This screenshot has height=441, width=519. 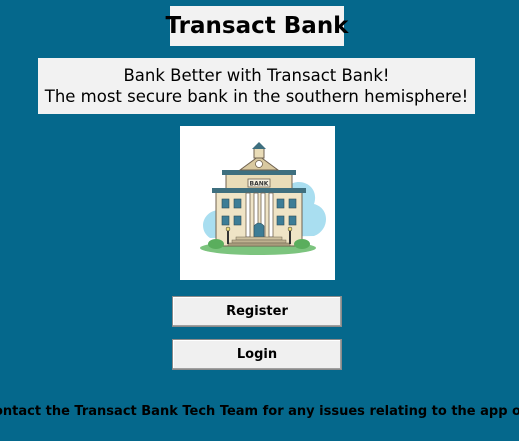 What do you see at coordinates (256, 75) in the screenshot?
I see `tagline-line-1: Bank Better with Transact Bank!` at bounding box center [256, 75].